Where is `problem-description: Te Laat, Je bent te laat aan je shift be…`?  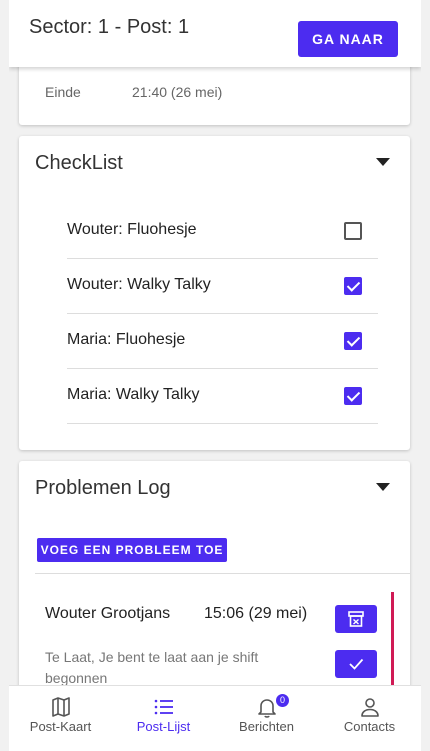
problem-description: Te Laat, Je bent te laat aan je shift be… is located at coordinates (152, 667).